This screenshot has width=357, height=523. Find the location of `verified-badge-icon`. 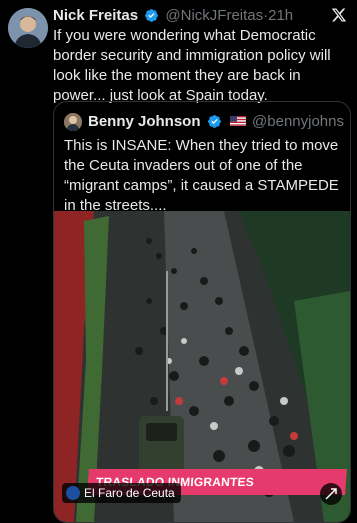

verified-badge-icon is located at coordinates (152, 15).